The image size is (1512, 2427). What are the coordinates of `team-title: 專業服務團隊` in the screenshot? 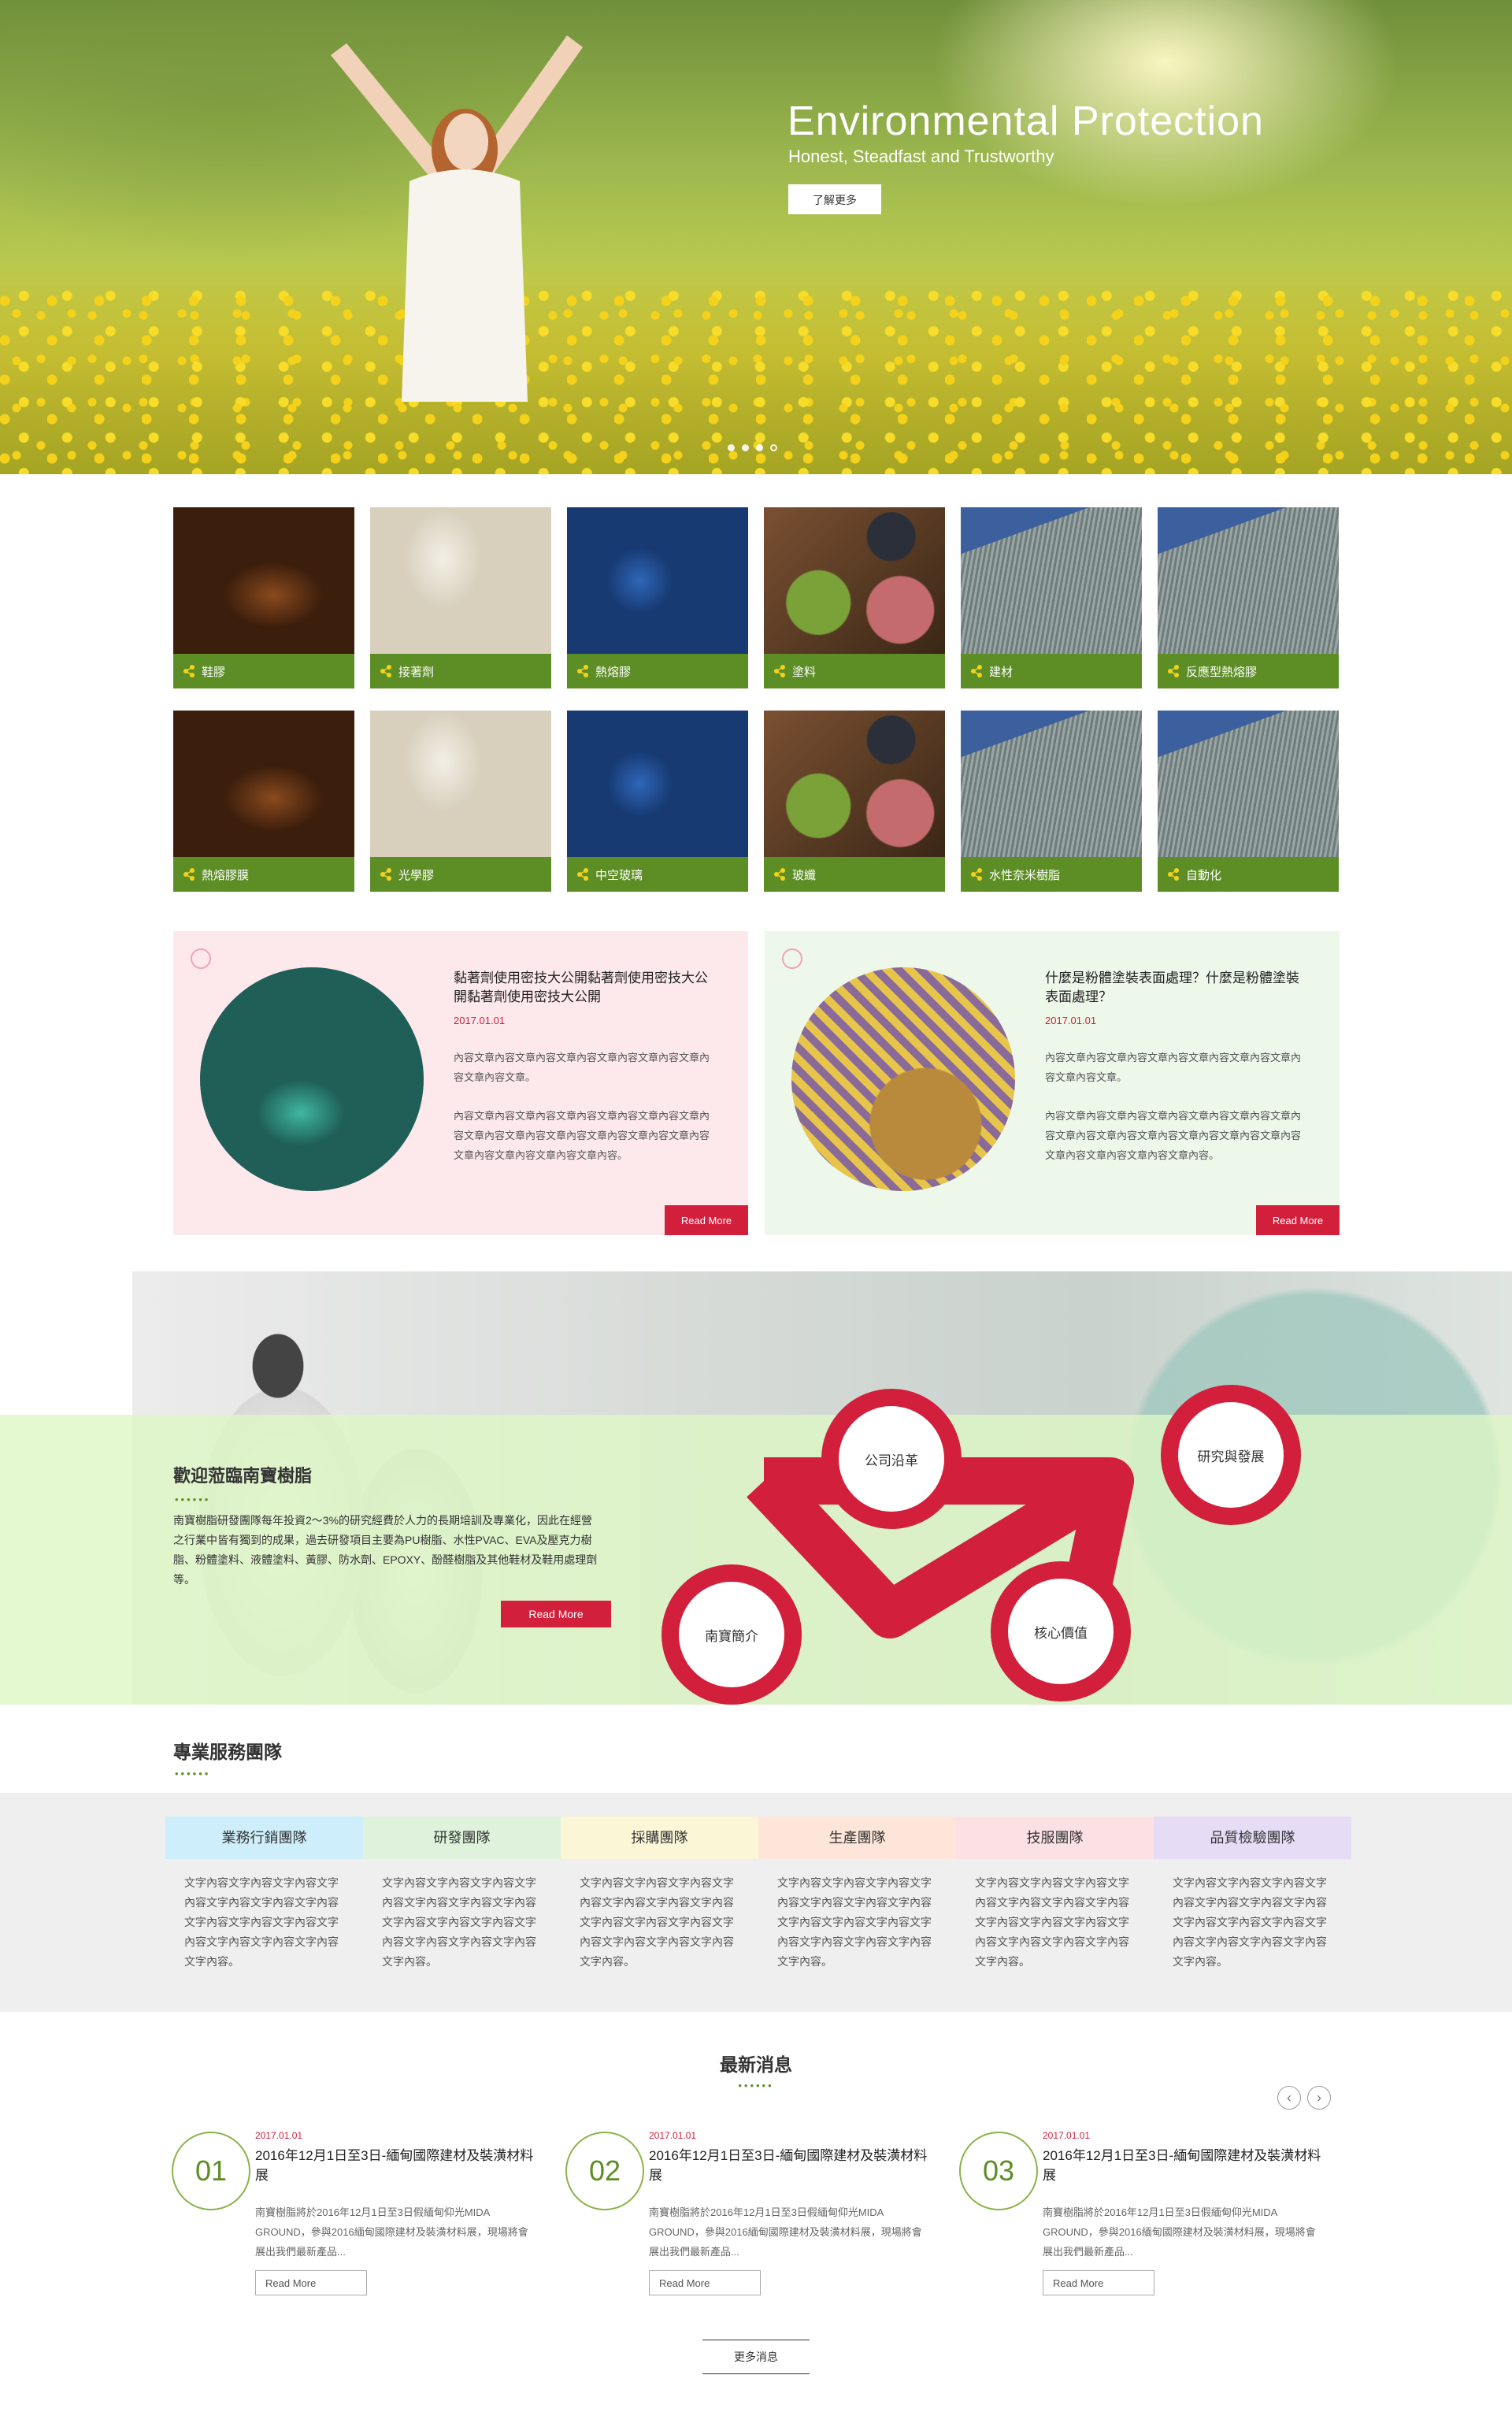 It's located at (227, 1752).